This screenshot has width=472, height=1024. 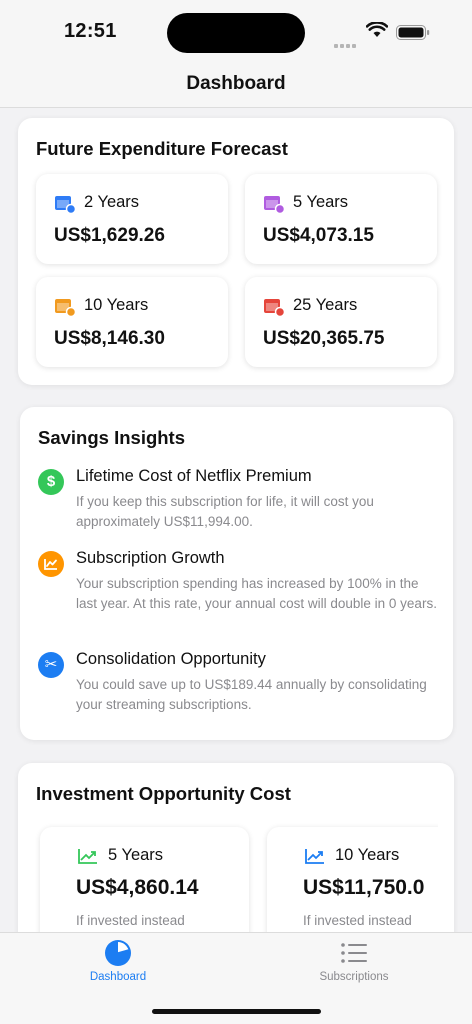 What do you see at coordinates (51, 482) in the screenshot?
I see `dollar-icon: $` at bounding box center [51, 482].